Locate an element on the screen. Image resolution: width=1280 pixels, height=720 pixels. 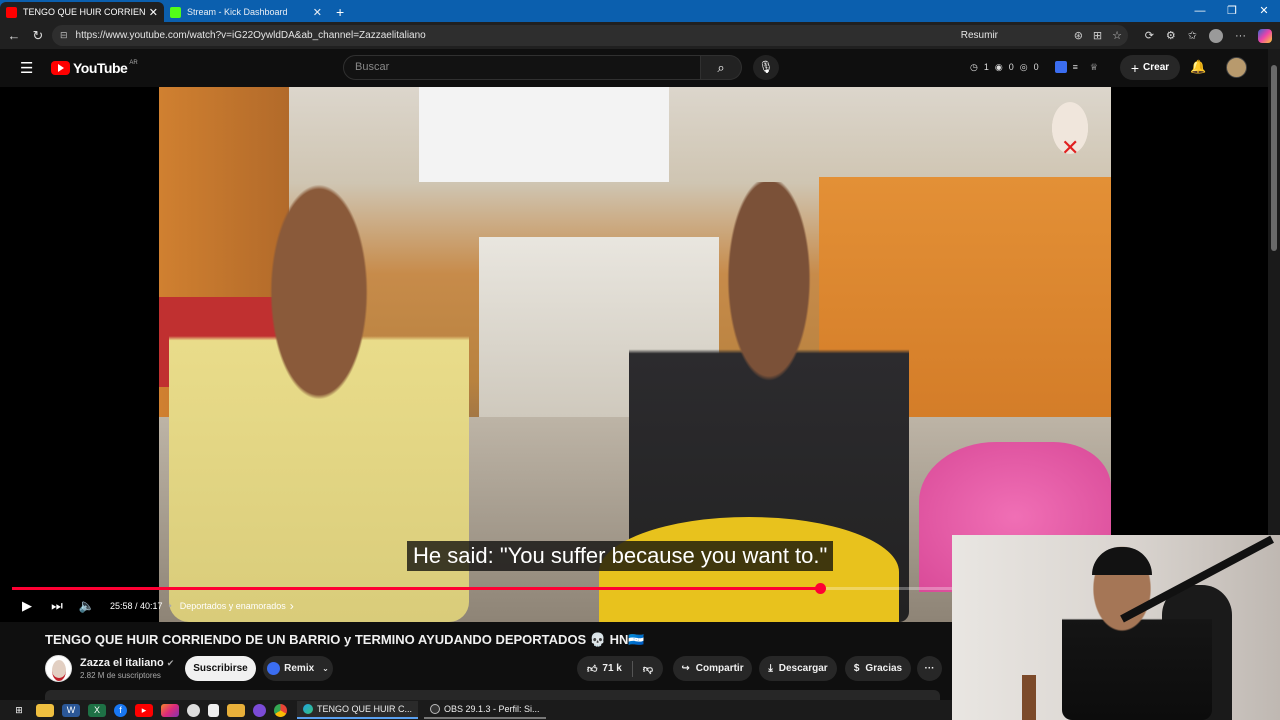
new-tab-button: + is located at coordinates (340, 12).